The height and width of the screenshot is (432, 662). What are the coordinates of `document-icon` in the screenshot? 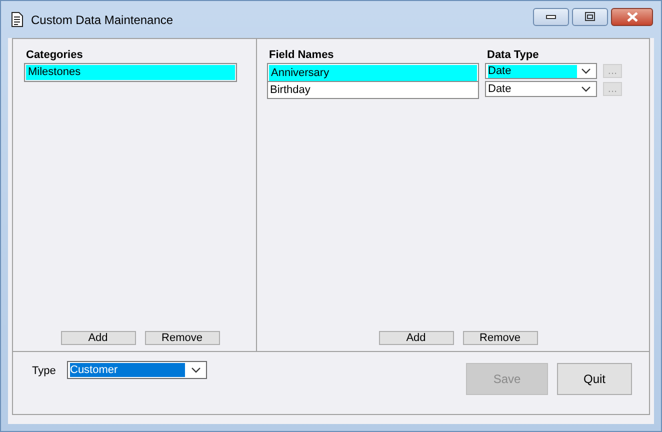 It's located at (17, 19).